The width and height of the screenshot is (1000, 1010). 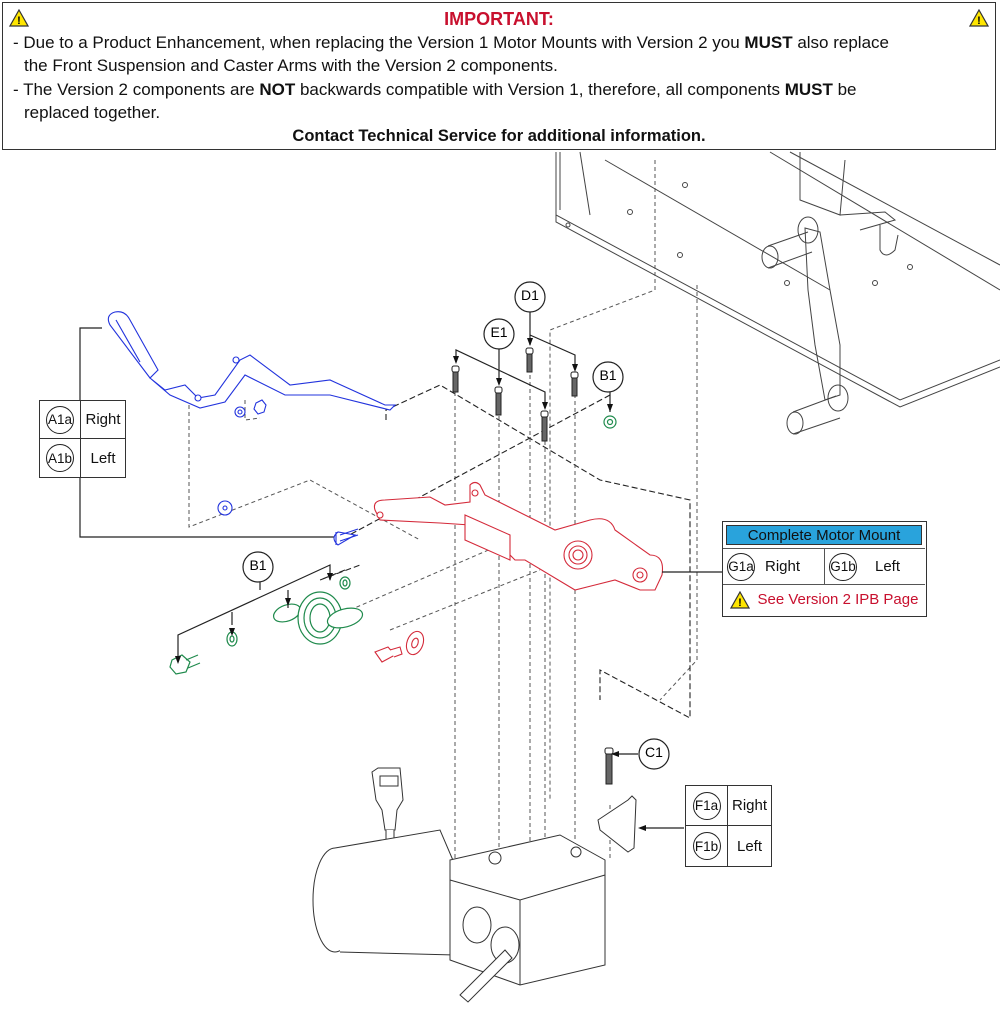 I want to click on screw-leaders, so click(x=533, y=362).